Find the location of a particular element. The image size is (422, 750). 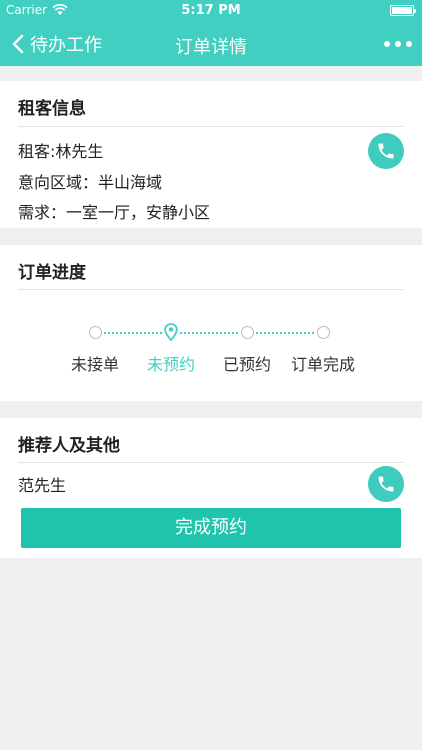

status-time: 5:17 PM is located at coordinates (211, 10).